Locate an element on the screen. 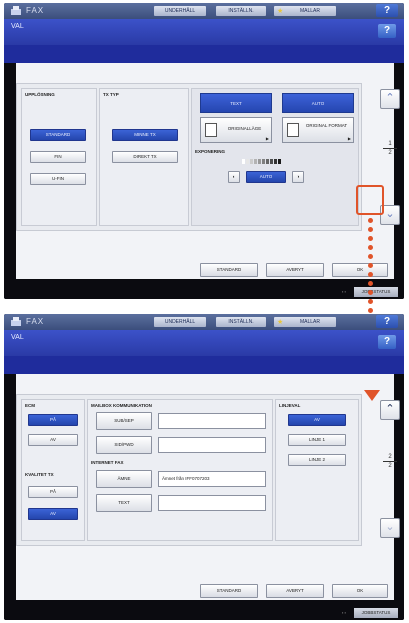  original-format-icon is located at coordinates (293, 130).